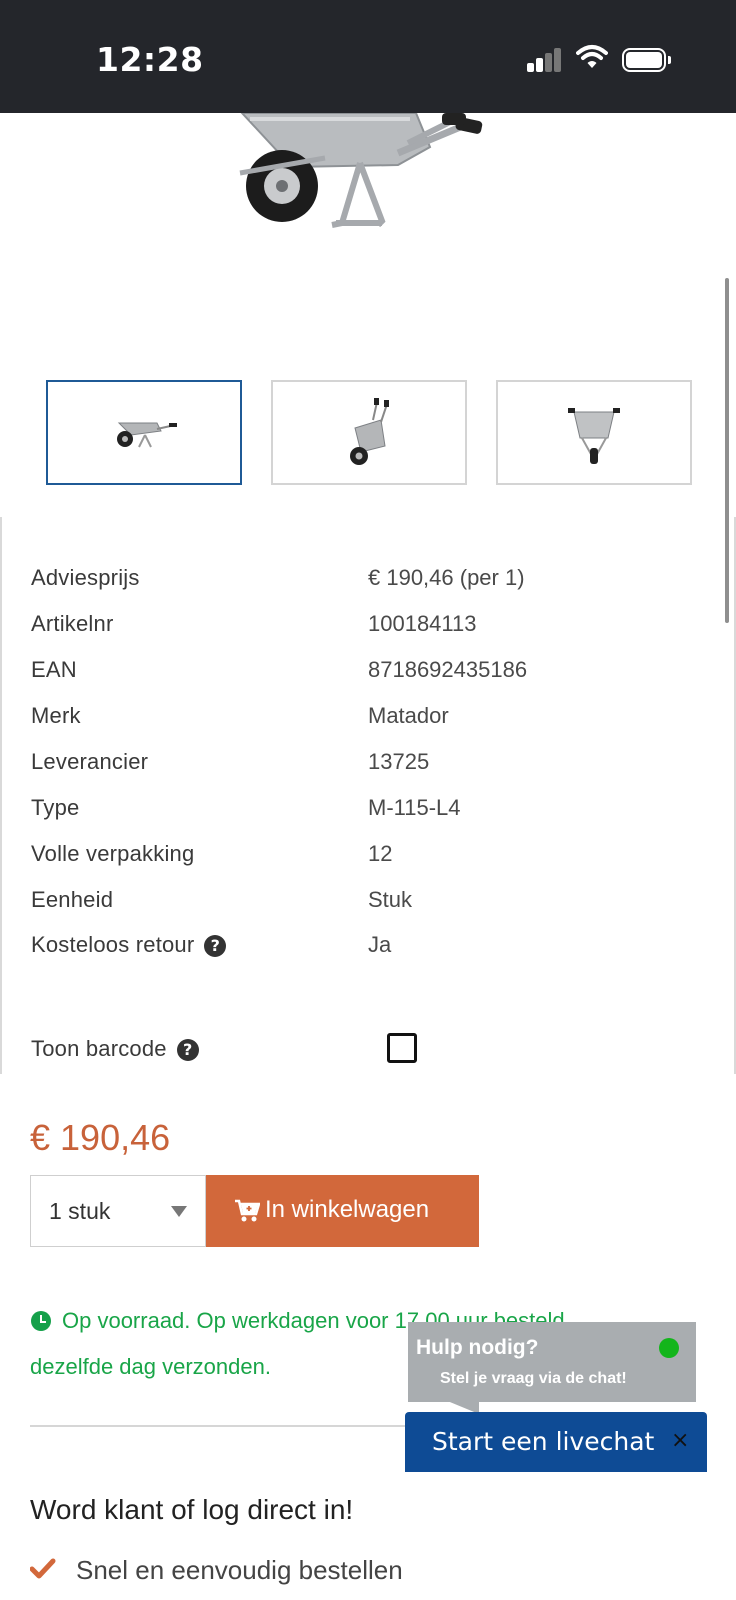  Describe the element at coordinates (414, 807) in the screenshot. I see `spec-value: M-115-L4` at that location.